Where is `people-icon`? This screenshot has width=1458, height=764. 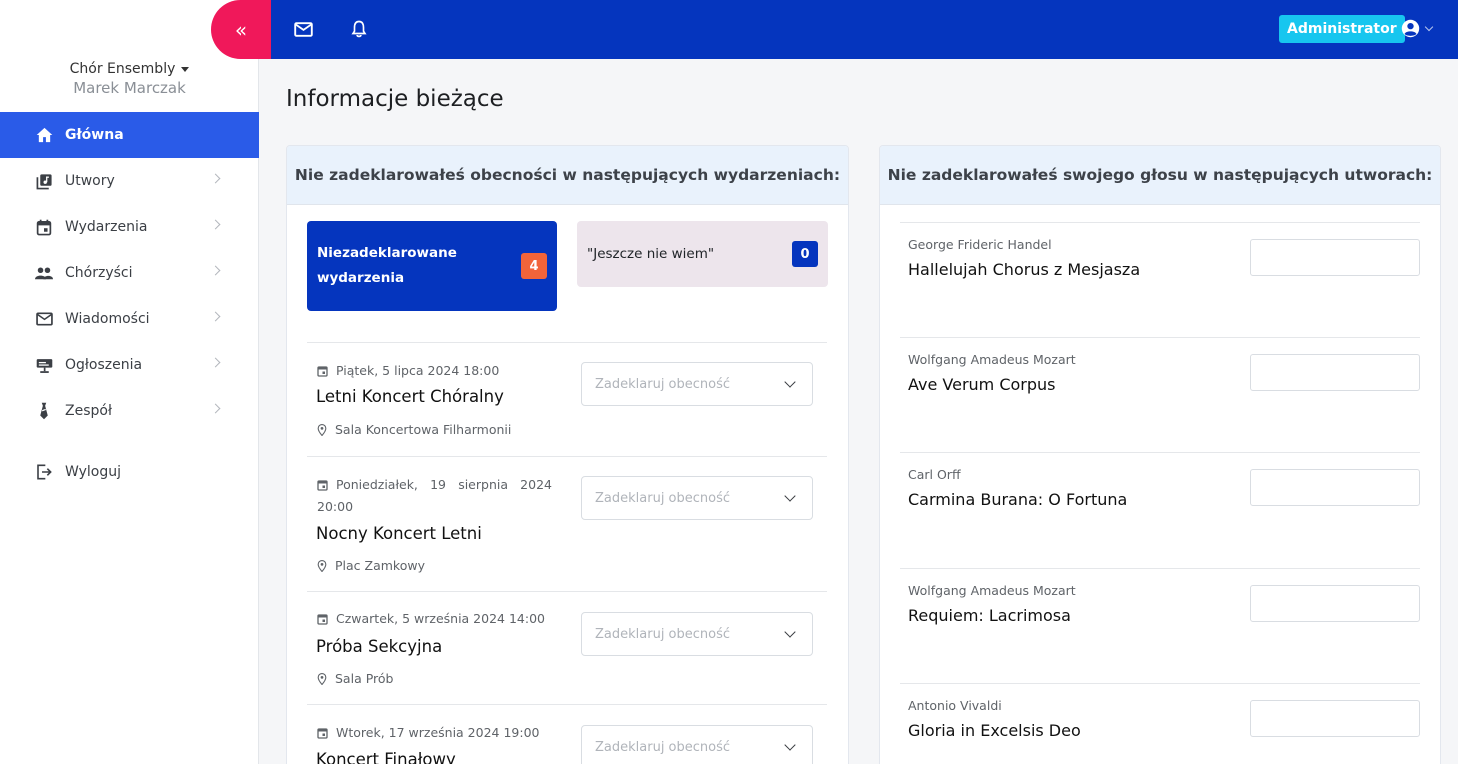
people-icon is located at coordinates (44, 273).